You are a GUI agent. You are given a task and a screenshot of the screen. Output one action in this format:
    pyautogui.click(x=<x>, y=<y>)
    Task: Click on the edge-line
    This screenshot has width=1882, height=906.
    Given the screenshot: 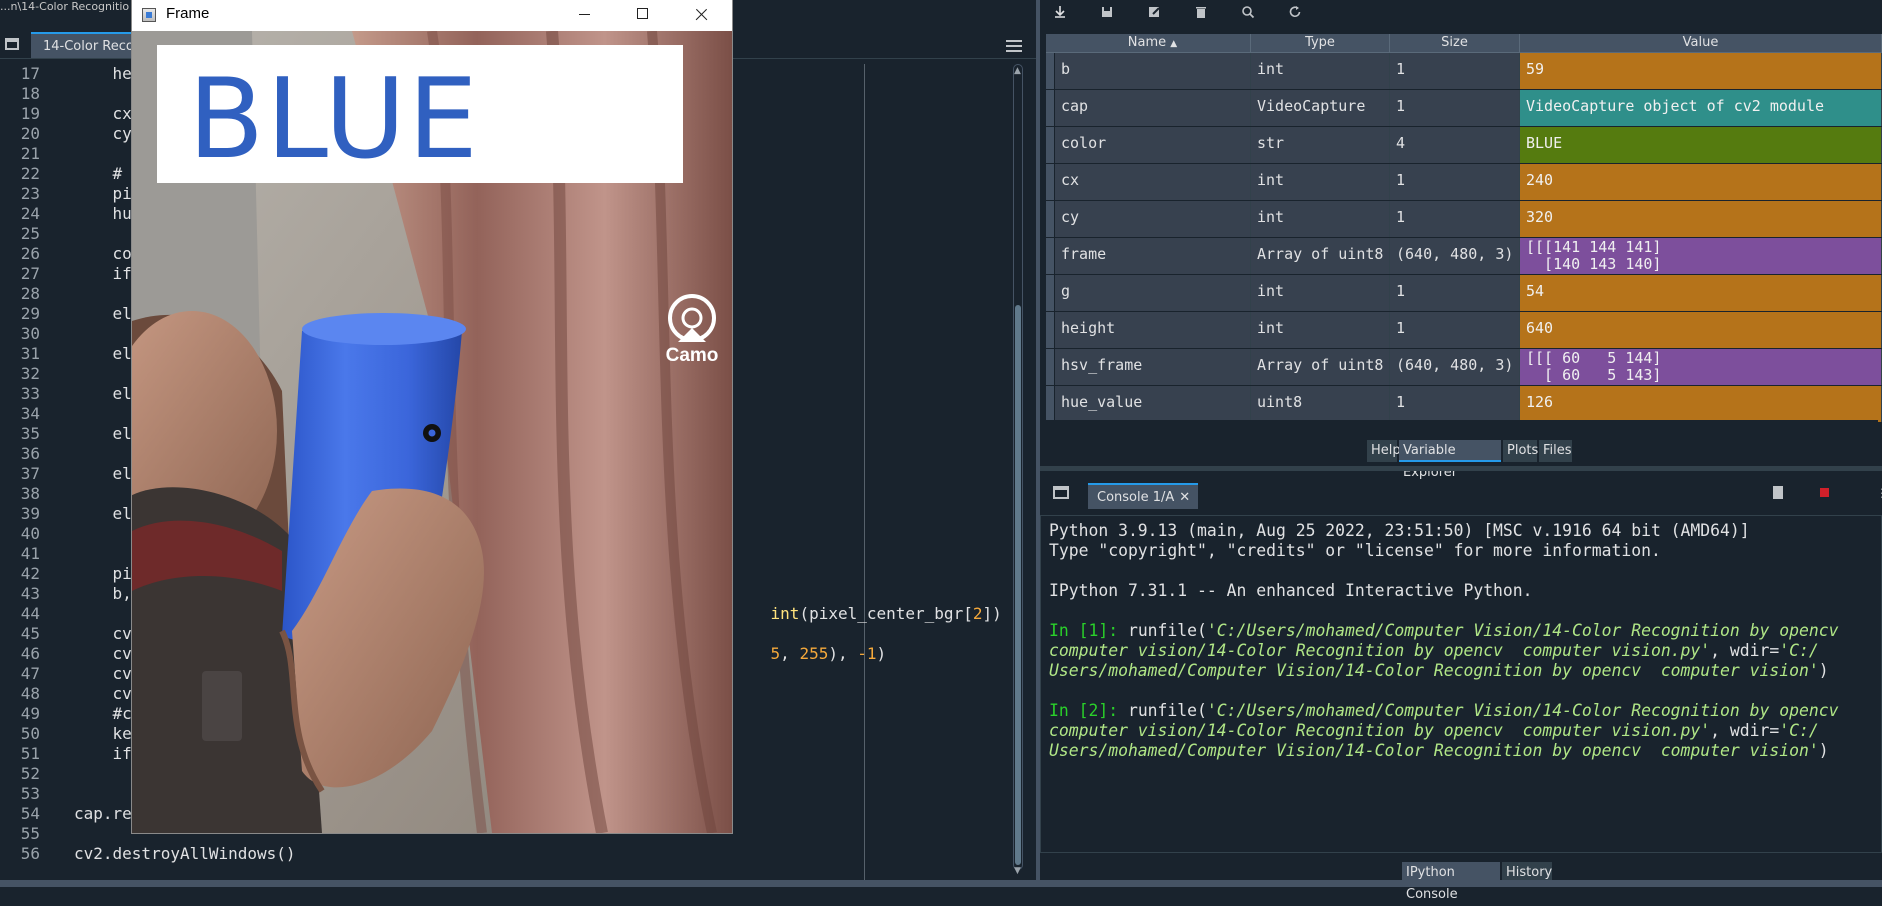 What is the action you would take?
    pyautogui.click(x=864, y=472)
    